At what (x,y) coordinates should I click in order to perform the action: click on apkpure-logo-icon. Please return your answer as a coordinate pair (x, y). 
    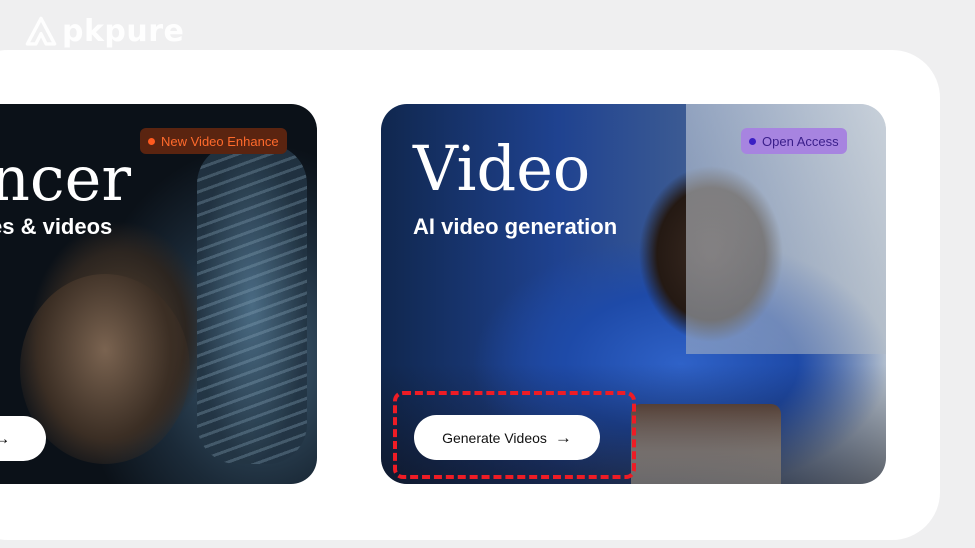
    Looking at the image, I should click on (41, 31).